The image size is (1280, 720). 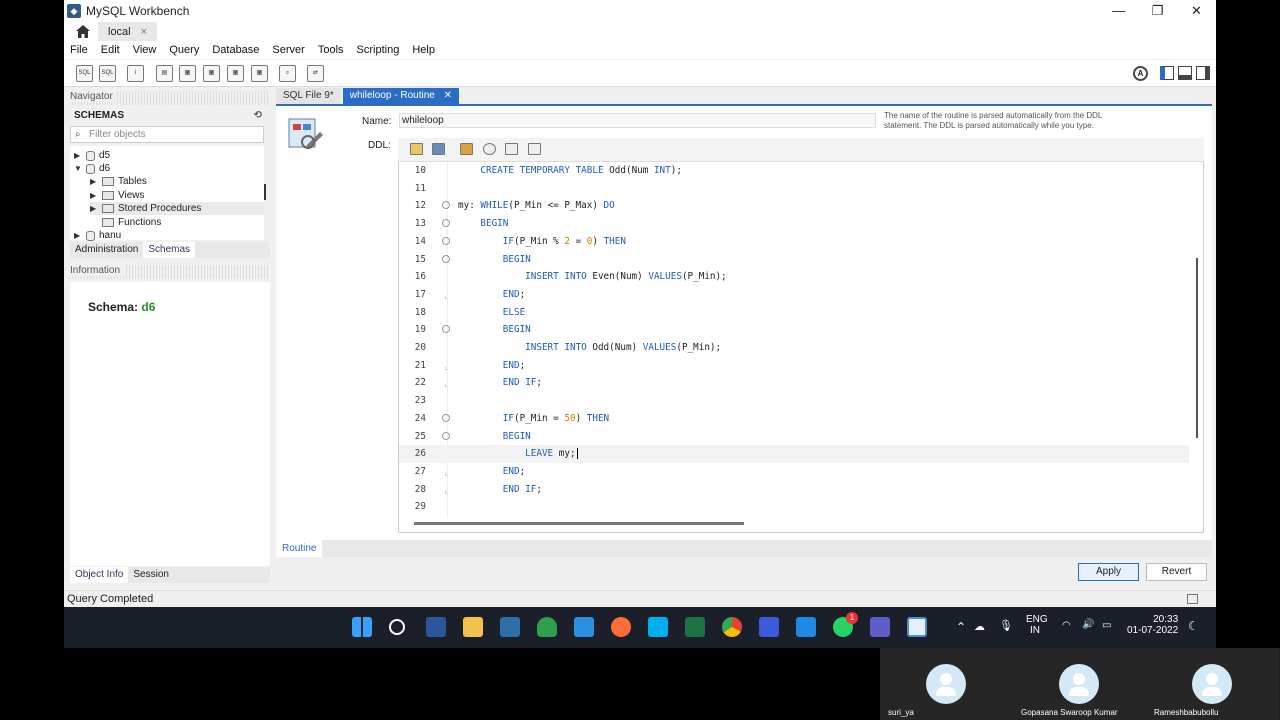 What do you see at coordinates (1176, 572) in the screenshot?
I see `revert-button: Revert` at bounding box center [1176, 572].